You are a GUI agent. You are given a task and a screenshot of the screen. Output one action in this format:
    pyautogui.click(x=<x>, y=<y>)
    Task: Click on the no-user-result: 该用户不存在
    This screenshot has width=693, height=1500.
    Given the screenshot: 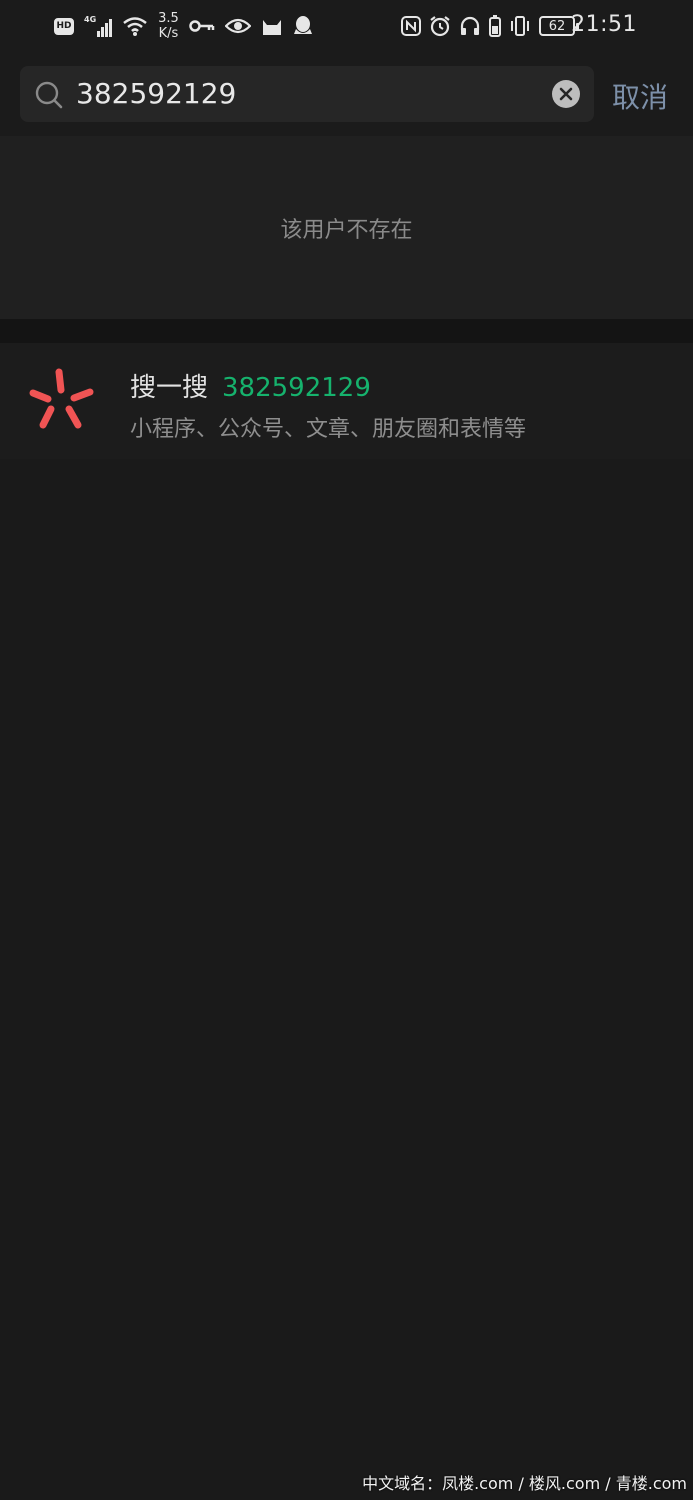 What is the action you would take?
    pyautogui.click(x=346, y=227)
    